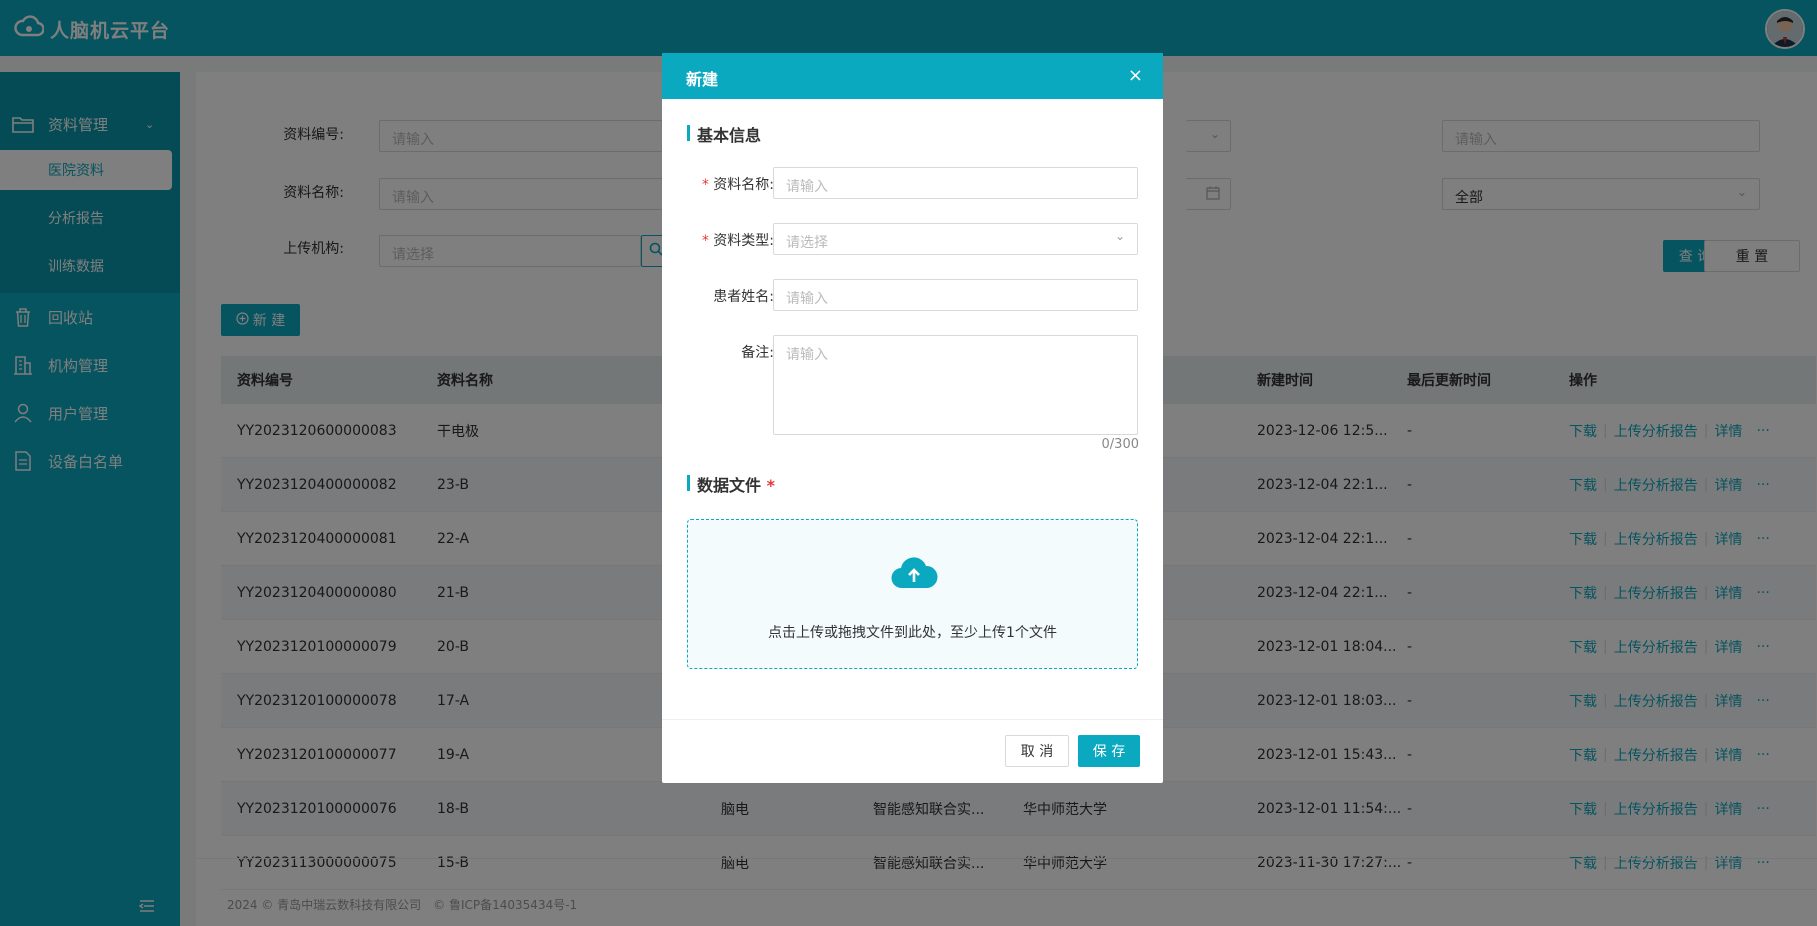 The width and height of the screenshot is (1817, 926). I want to click on file-upload-dropzone: 点击上传或拖拽文件到此处，至少上传1个文件, so click(912, 594).